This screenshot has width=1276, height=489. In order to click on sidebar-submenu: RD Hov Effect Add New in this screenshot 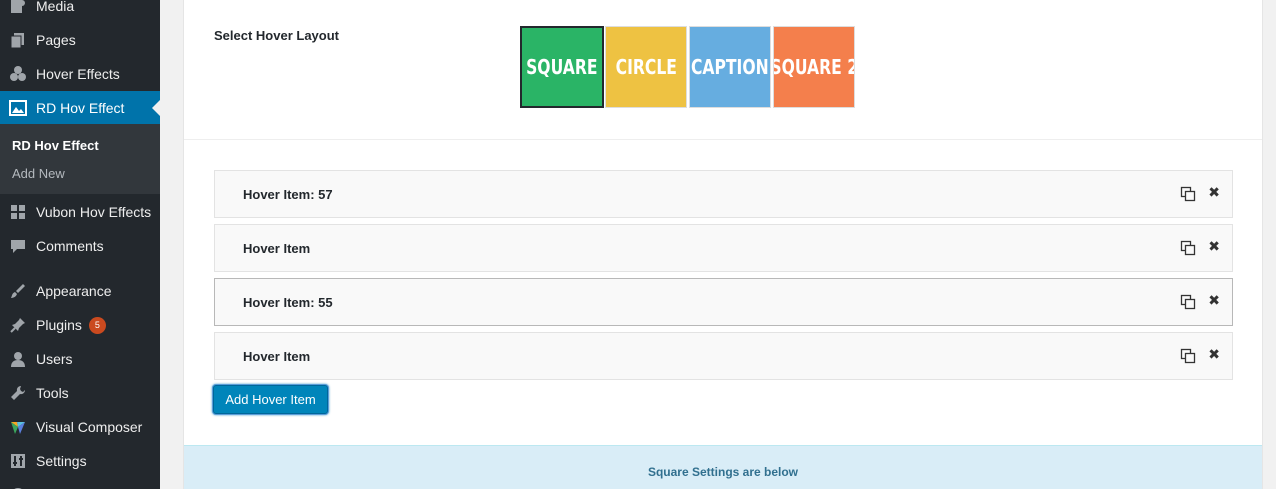, I will do `click(80, 159)`.